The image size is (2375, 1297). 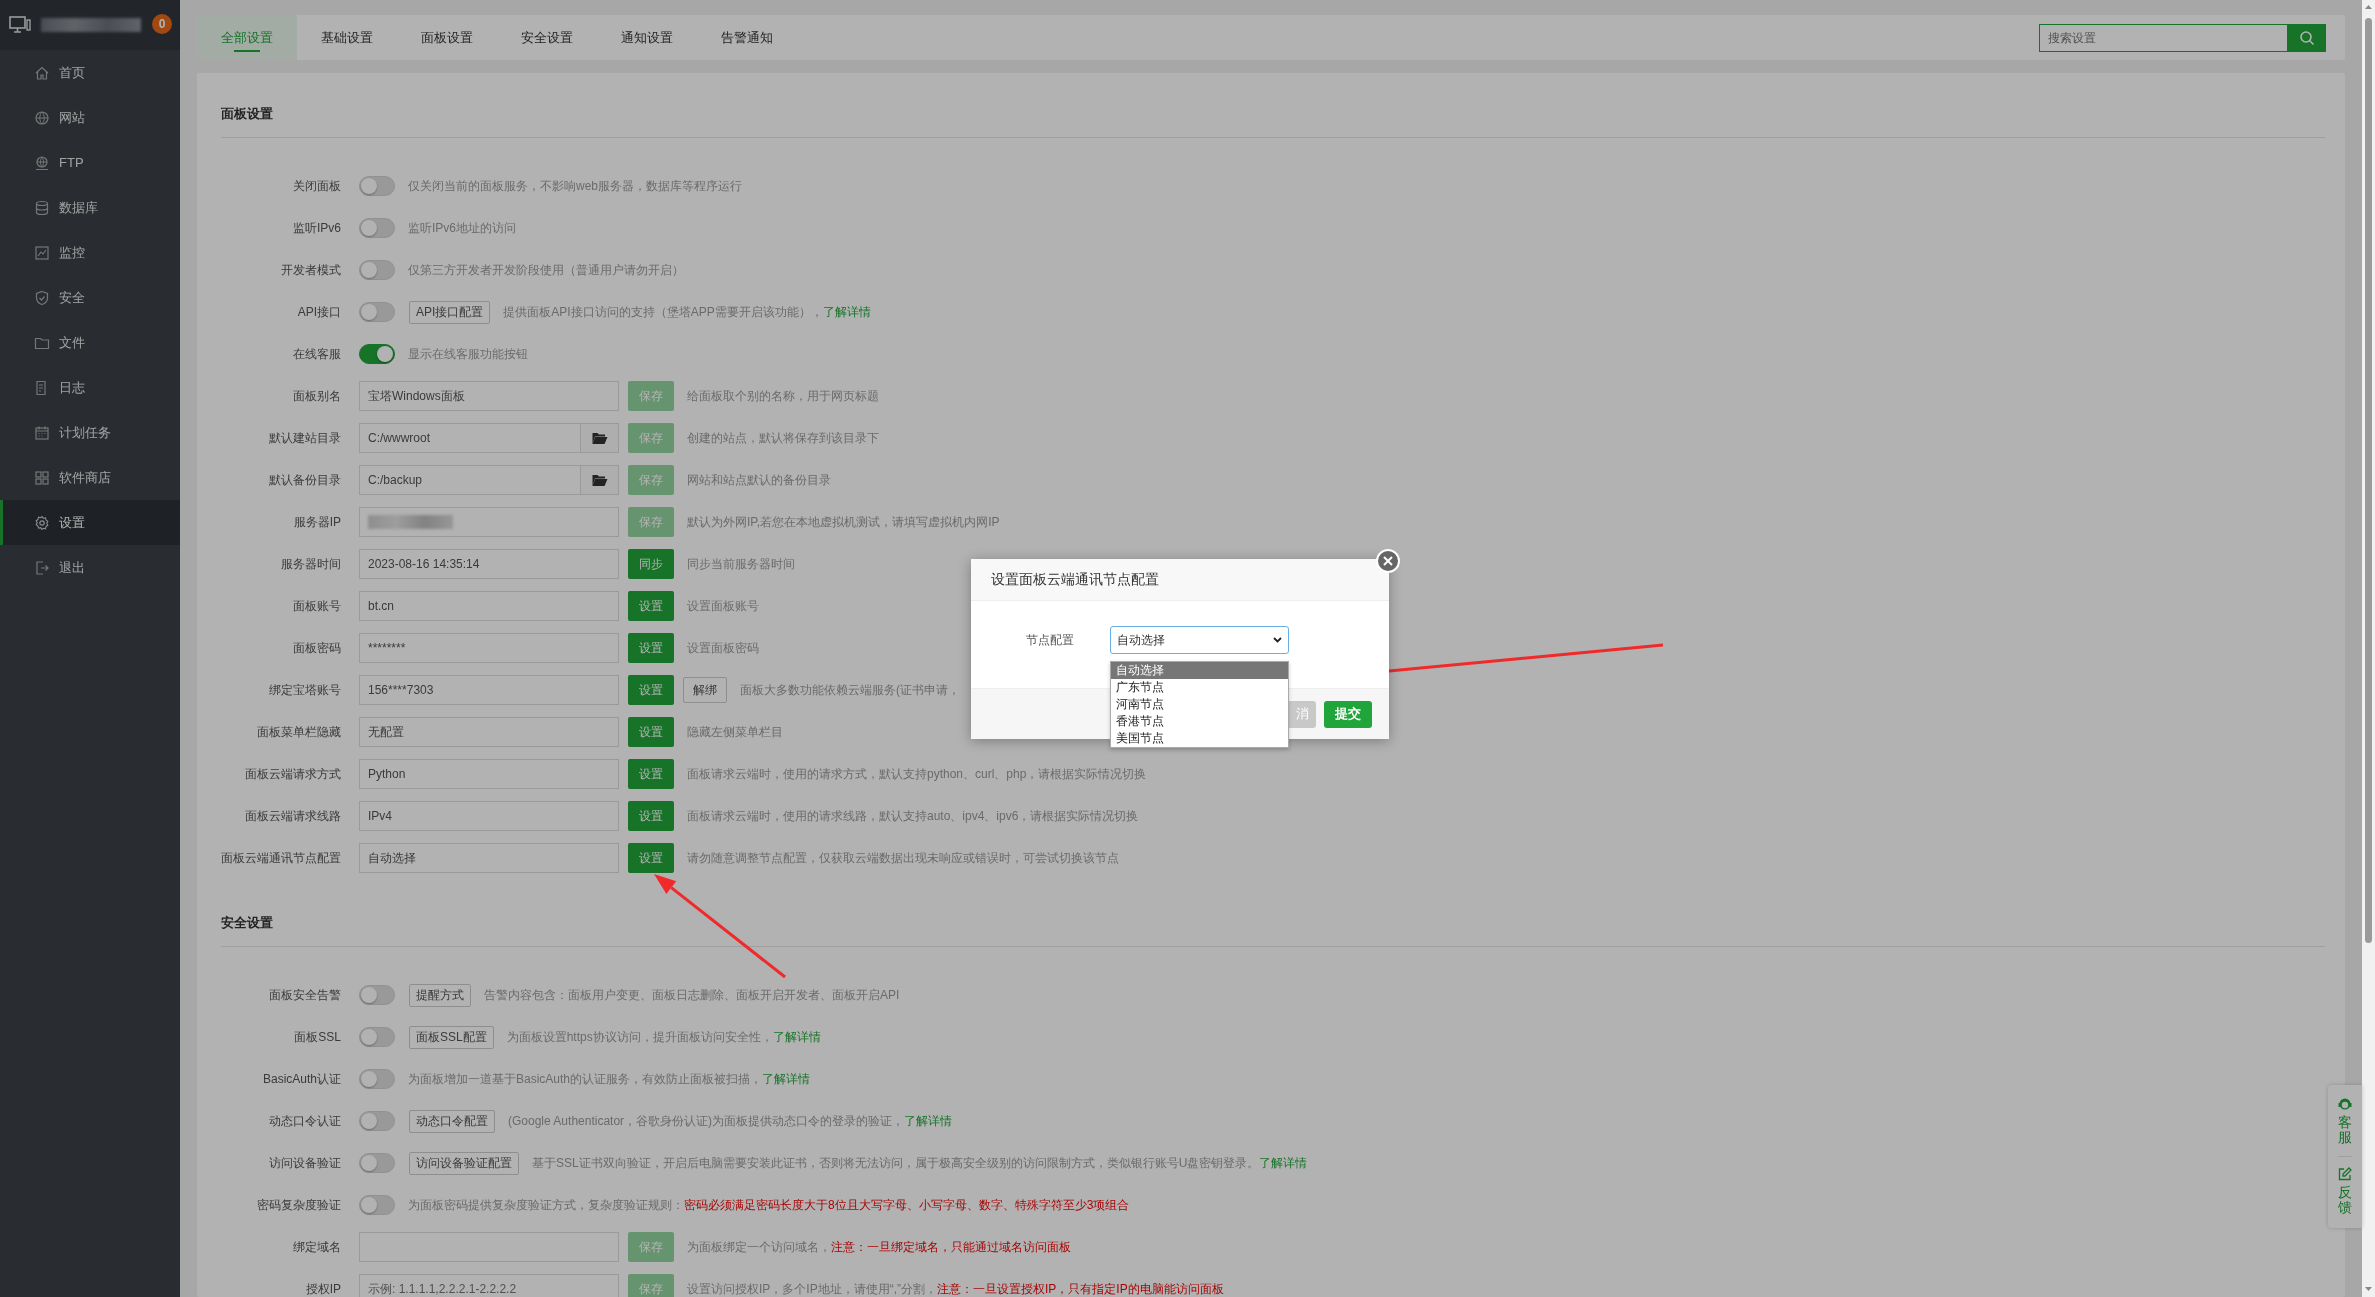 What do you see at coordinates (1199, 704) in the screenshot?
I see `dropdown-option: 河南节点` at bounding box center [1199, 704].